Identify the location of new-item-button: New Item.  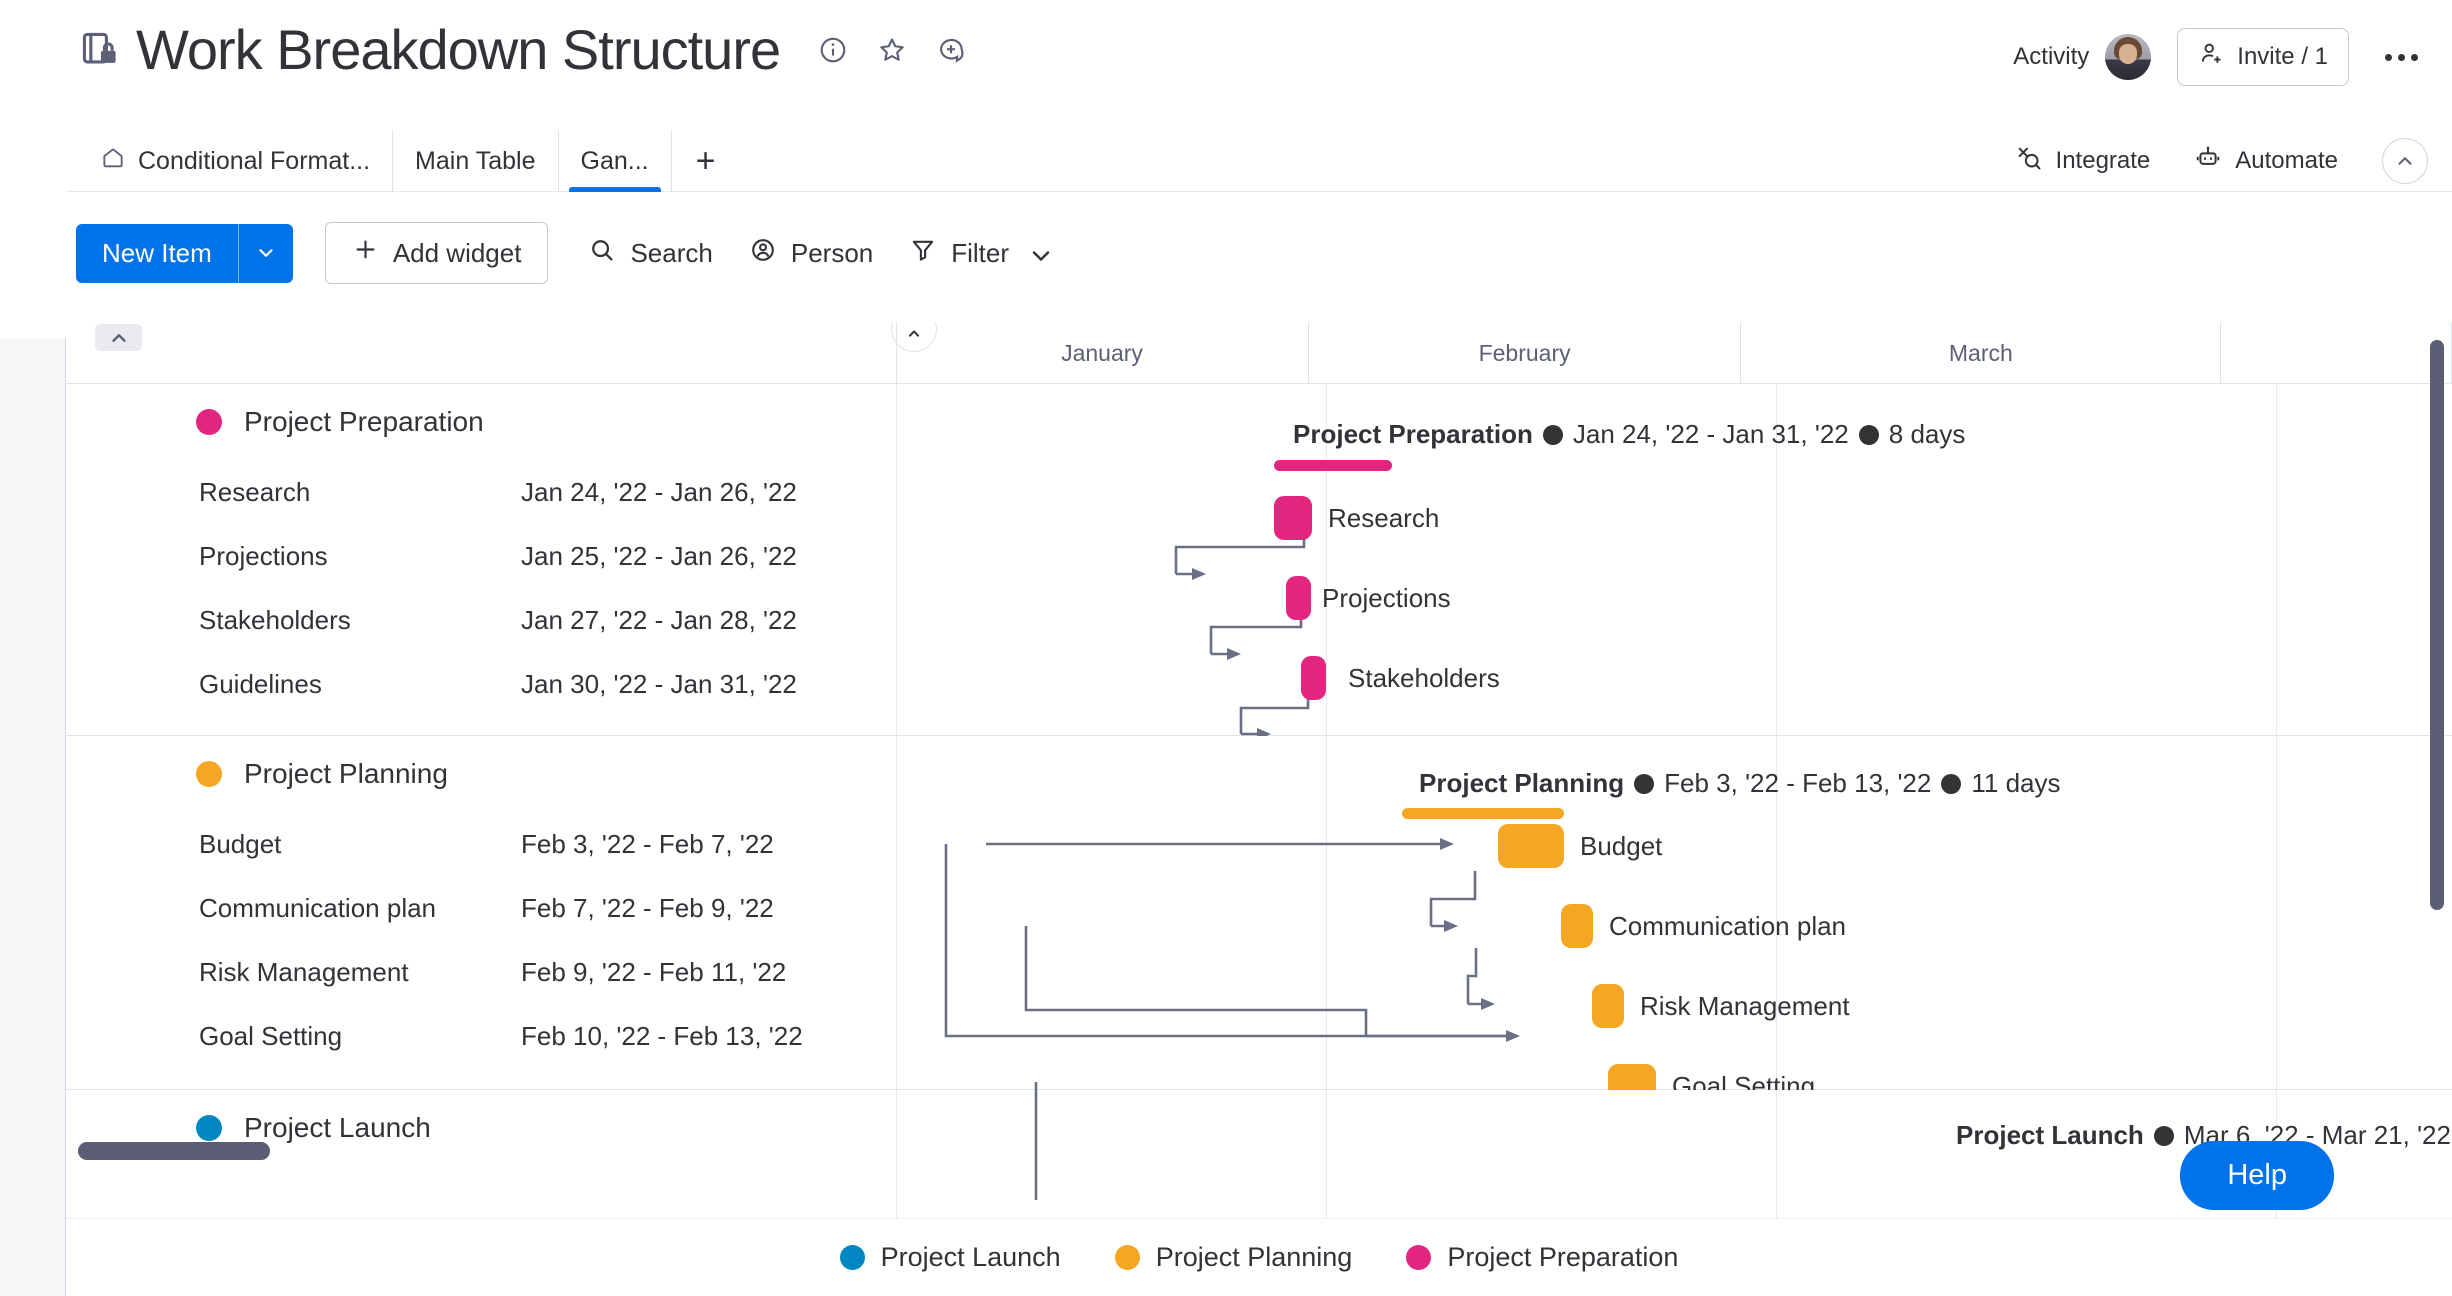
(184, 253).